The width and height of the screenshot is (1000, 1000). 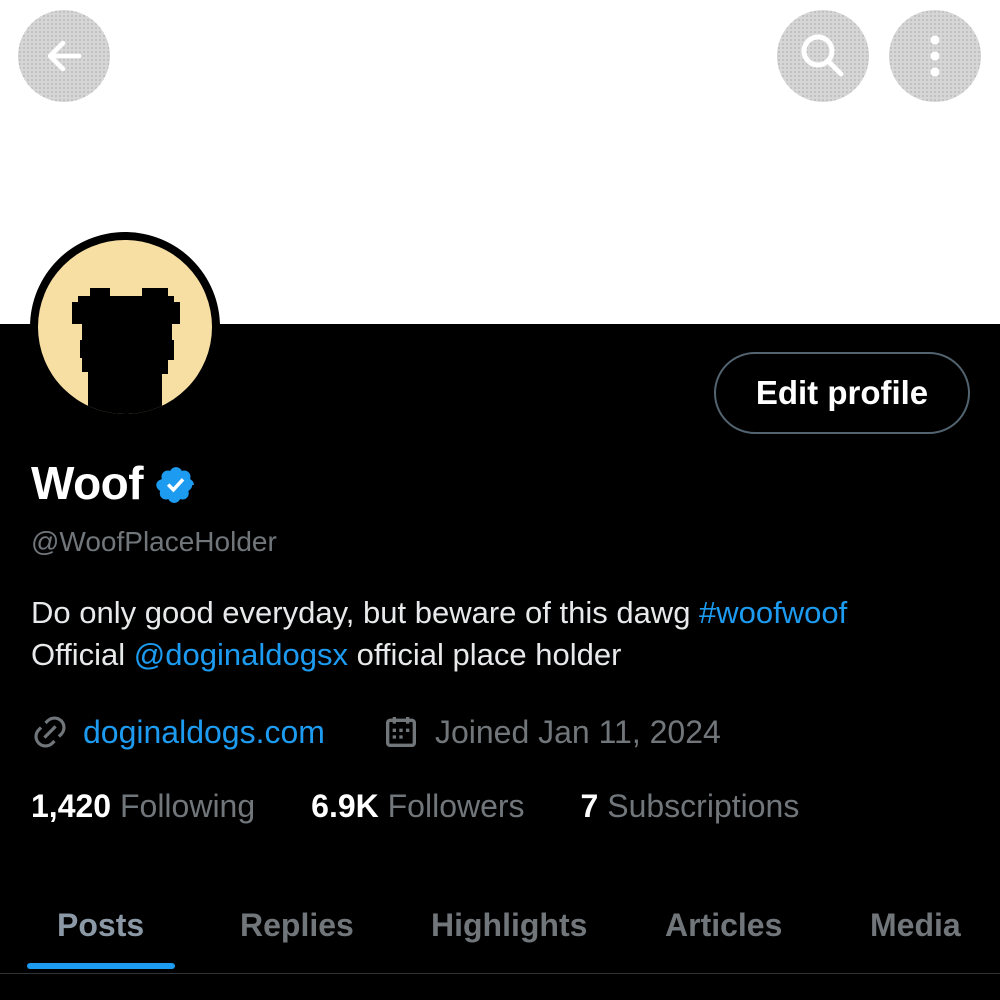 I want to click on back-button, so click(x=64, y=56).